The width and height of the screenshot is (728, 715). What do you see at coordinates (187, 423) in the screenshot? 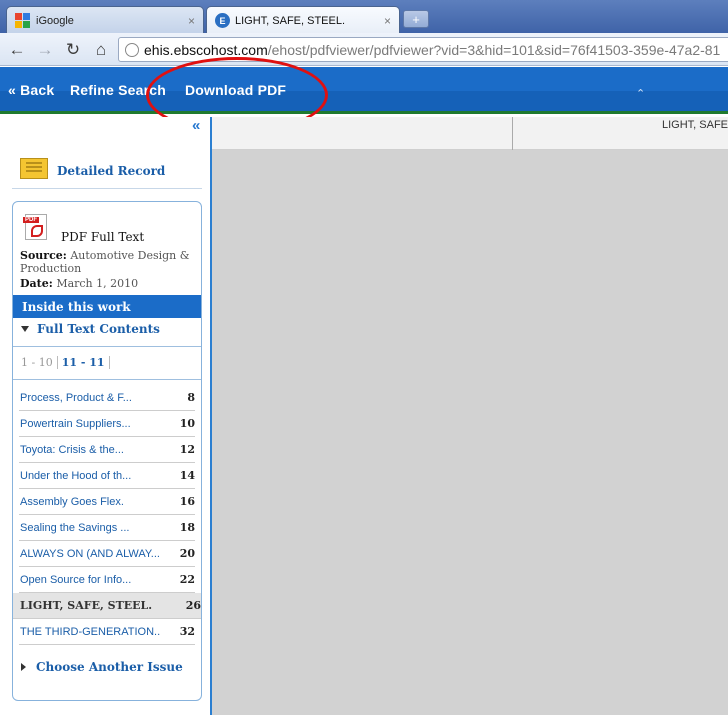
I see `toc-page: 10` at bounding box center [187, 423].